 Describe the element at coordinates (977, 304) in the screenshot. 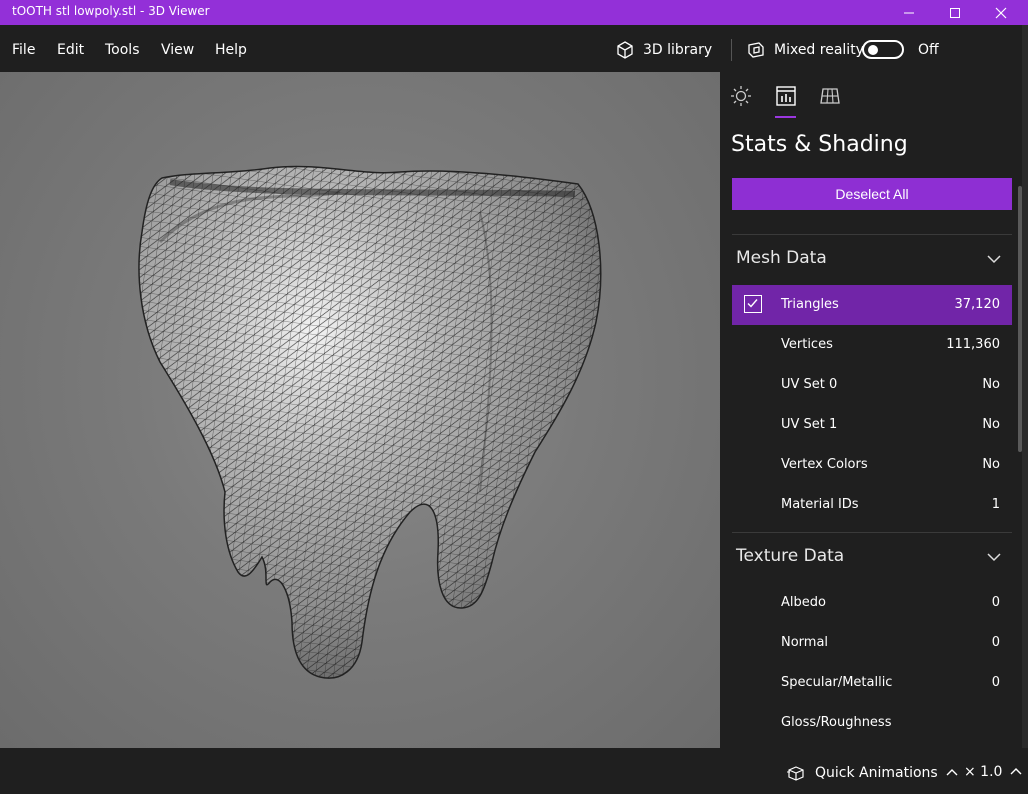

I see `row-value: 37,120` at that location.